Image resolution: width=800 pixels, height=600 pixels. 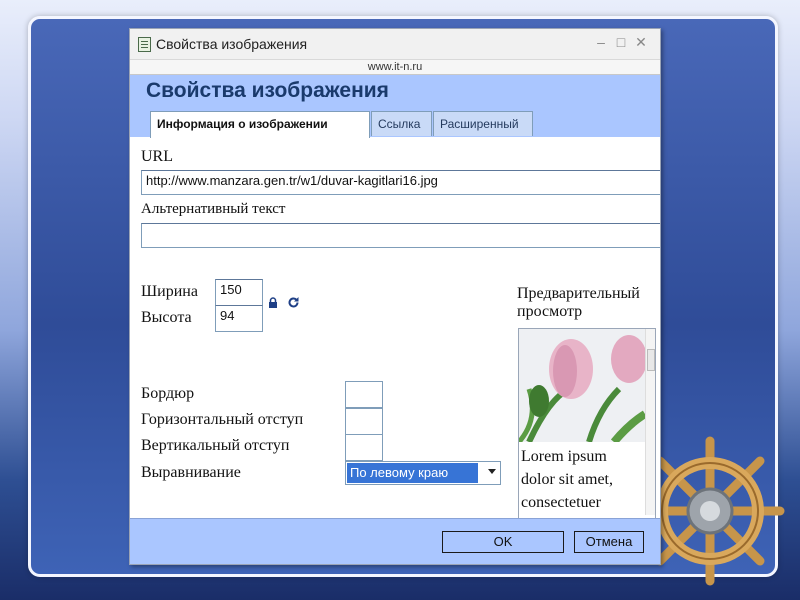 I want to click on alt-text-label: Альтернативный текст, so click(x=213, y=209).